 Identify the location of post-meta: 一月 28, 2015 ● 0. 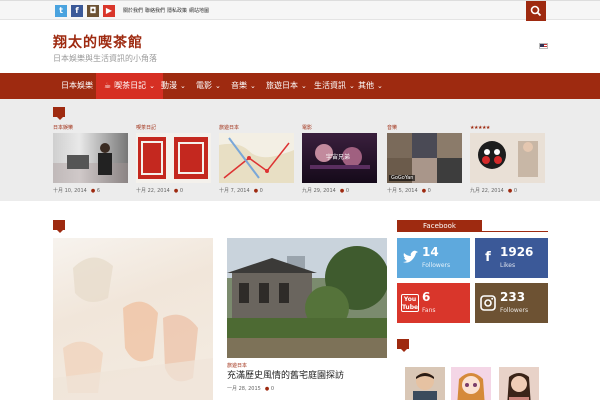
(250, 388).